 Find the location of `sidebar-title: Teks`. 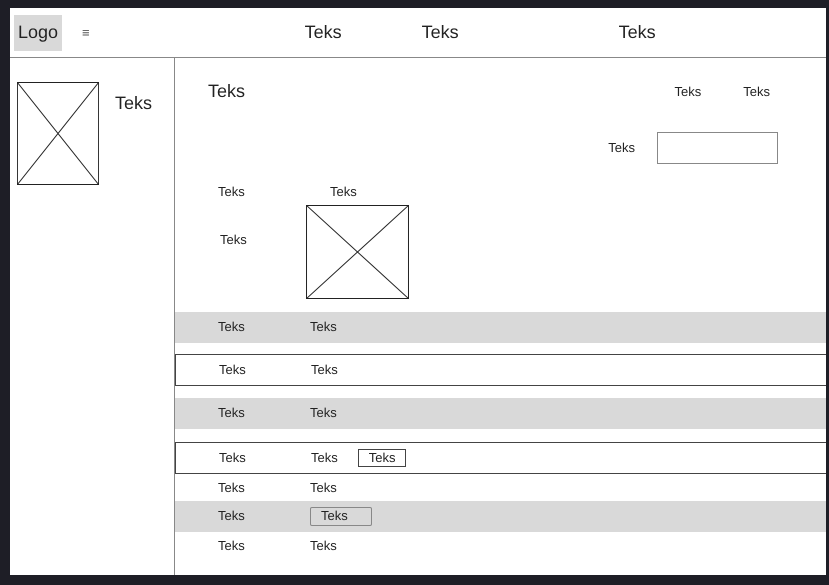

sidebar-title: Teks is located at coordinates (133, 103).